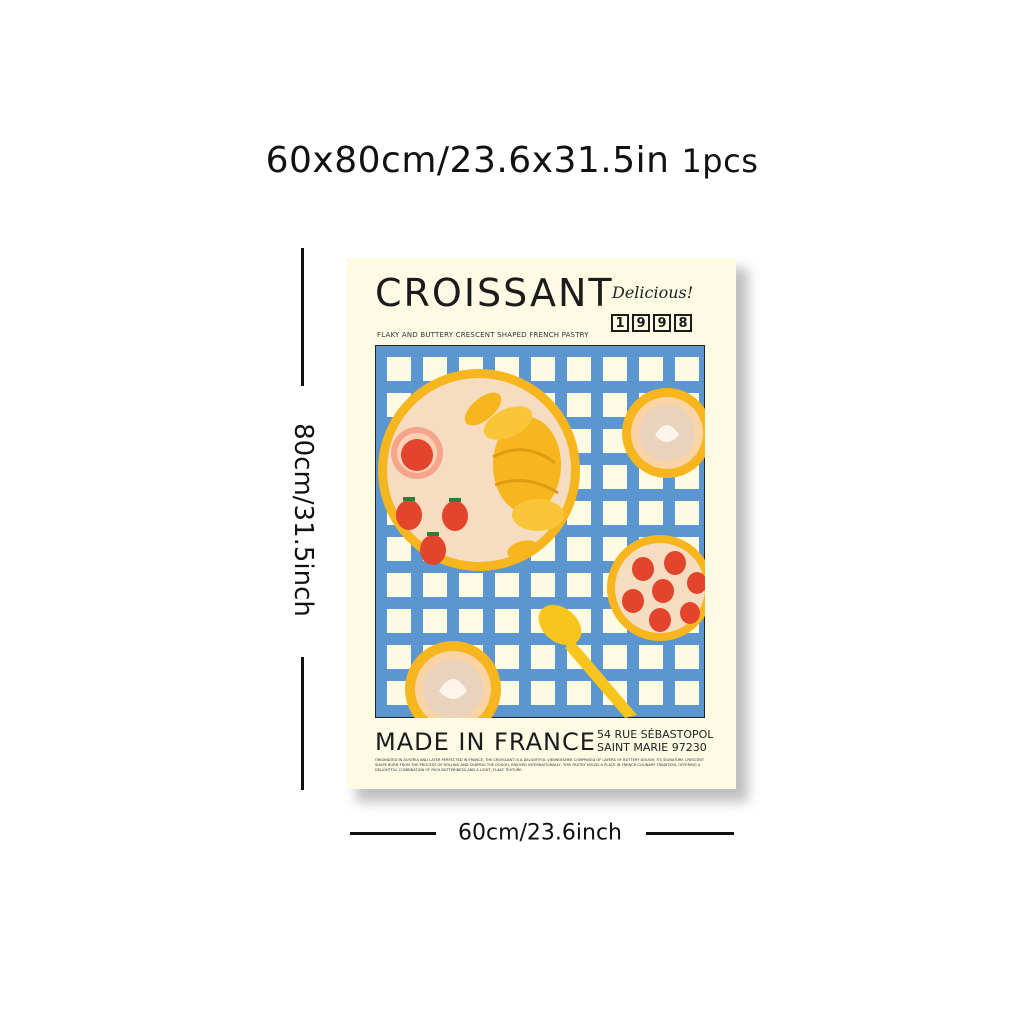 This screenshot has width=1024, height=1024. I want to click on width-dimension-line-left, so click(393, 833).